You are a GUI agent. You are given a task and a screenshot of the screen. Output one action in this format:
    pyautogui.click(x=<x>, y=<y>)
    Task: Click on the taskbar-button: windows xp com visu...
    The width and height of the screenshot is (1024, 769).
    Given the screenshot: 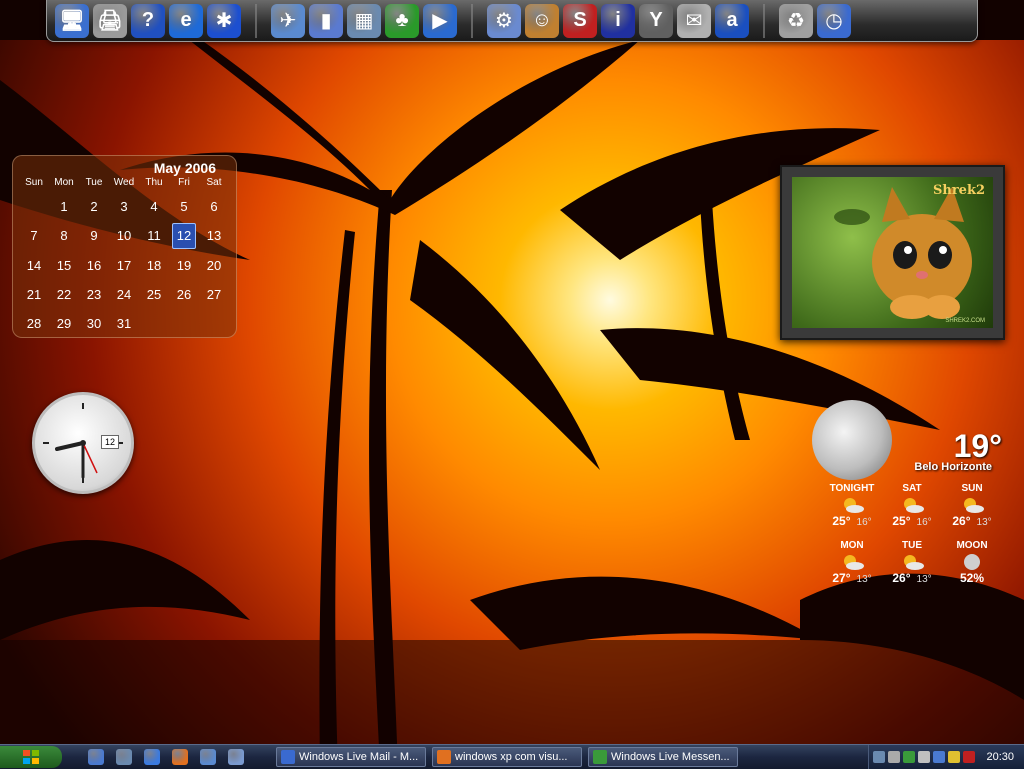 What is the action you would take?
    pyautogui.click(x=507, y=757)
    